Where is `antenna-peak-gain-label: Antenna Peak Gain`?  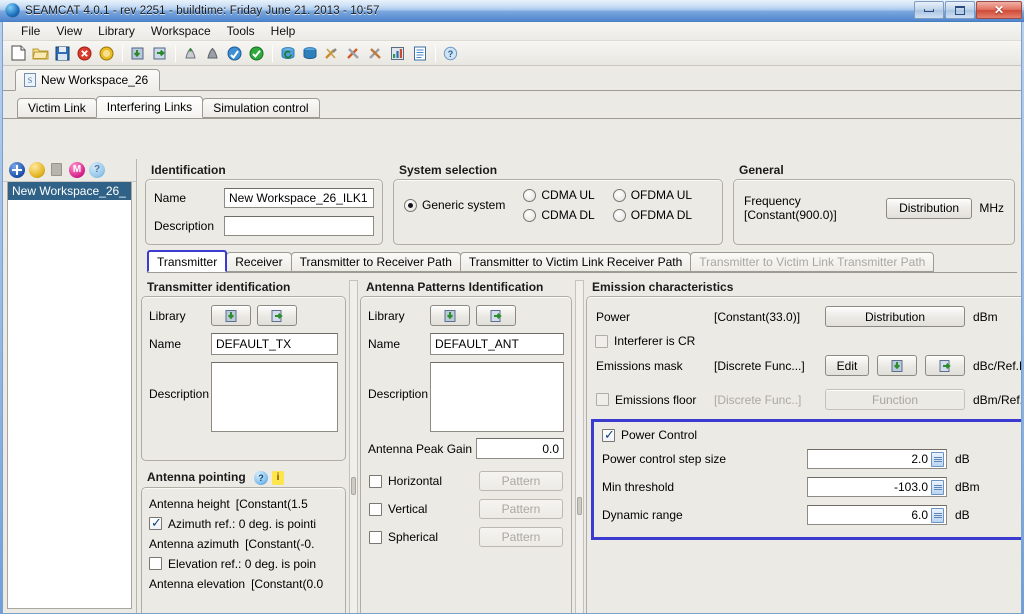 antenna-peak-gain-label: Antenna Peak Gain is located at coordinates (420, 448).